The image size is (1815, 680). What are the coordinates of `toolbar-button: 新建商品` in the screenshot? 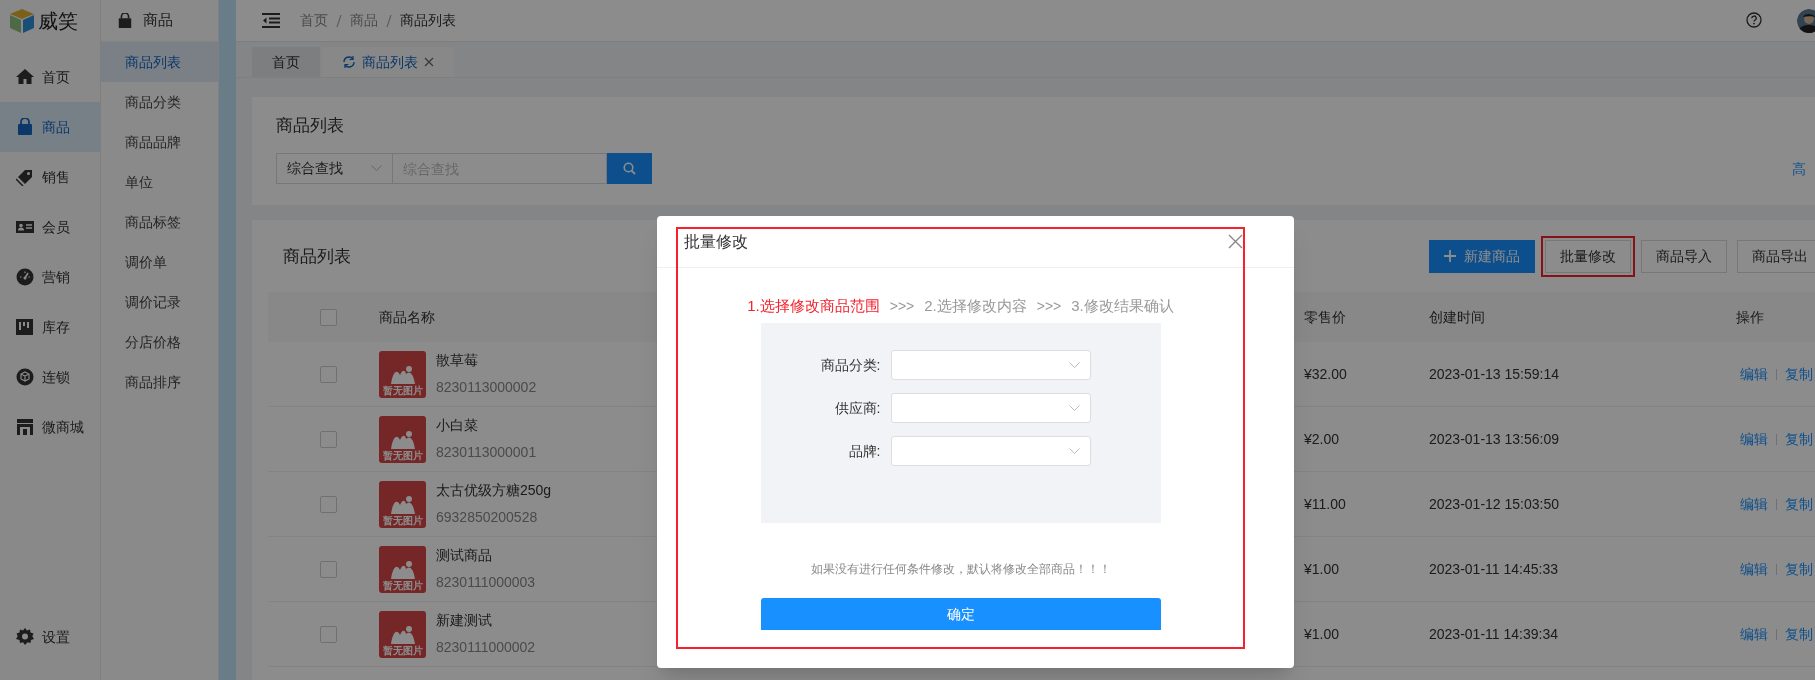 It's located at (1482, 256).